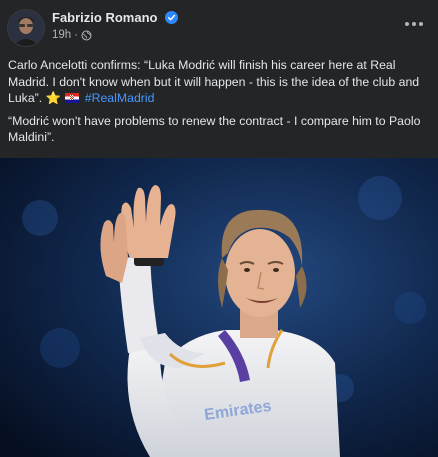 The image size is (438, 457). What do you see at coordinates (120, 98) in the screenshot?
I see `hashtag-link: #RealMadrid` at bounding box center [120, 98].